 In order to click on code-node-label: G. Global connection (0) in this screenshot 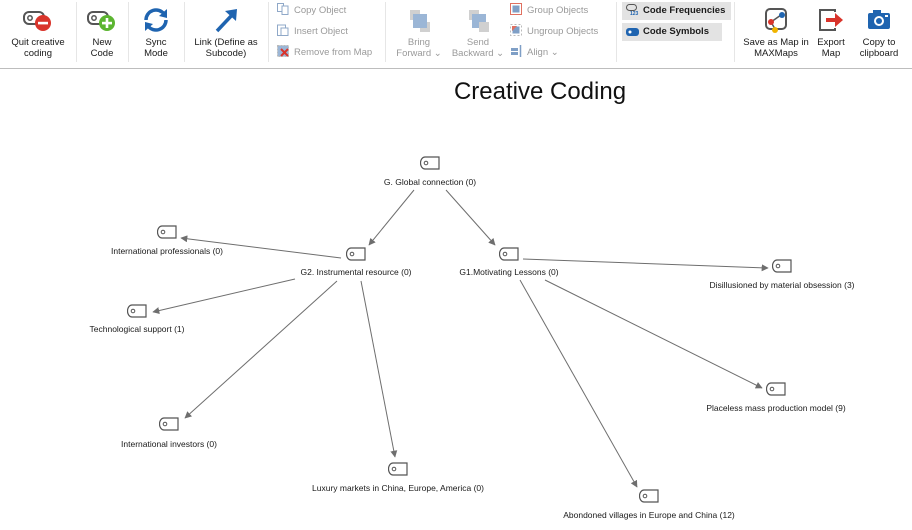, I will do `click(430, 182)`.